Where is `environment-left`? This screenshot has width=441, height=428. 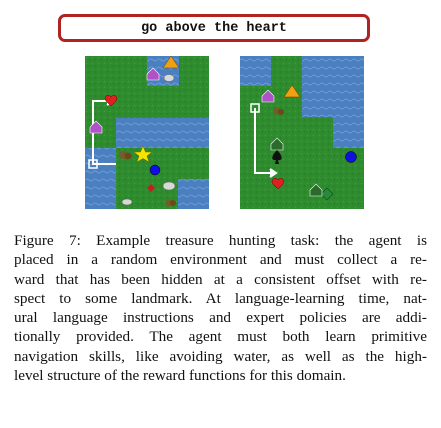
environment-left is located at coordinates (147, 132).